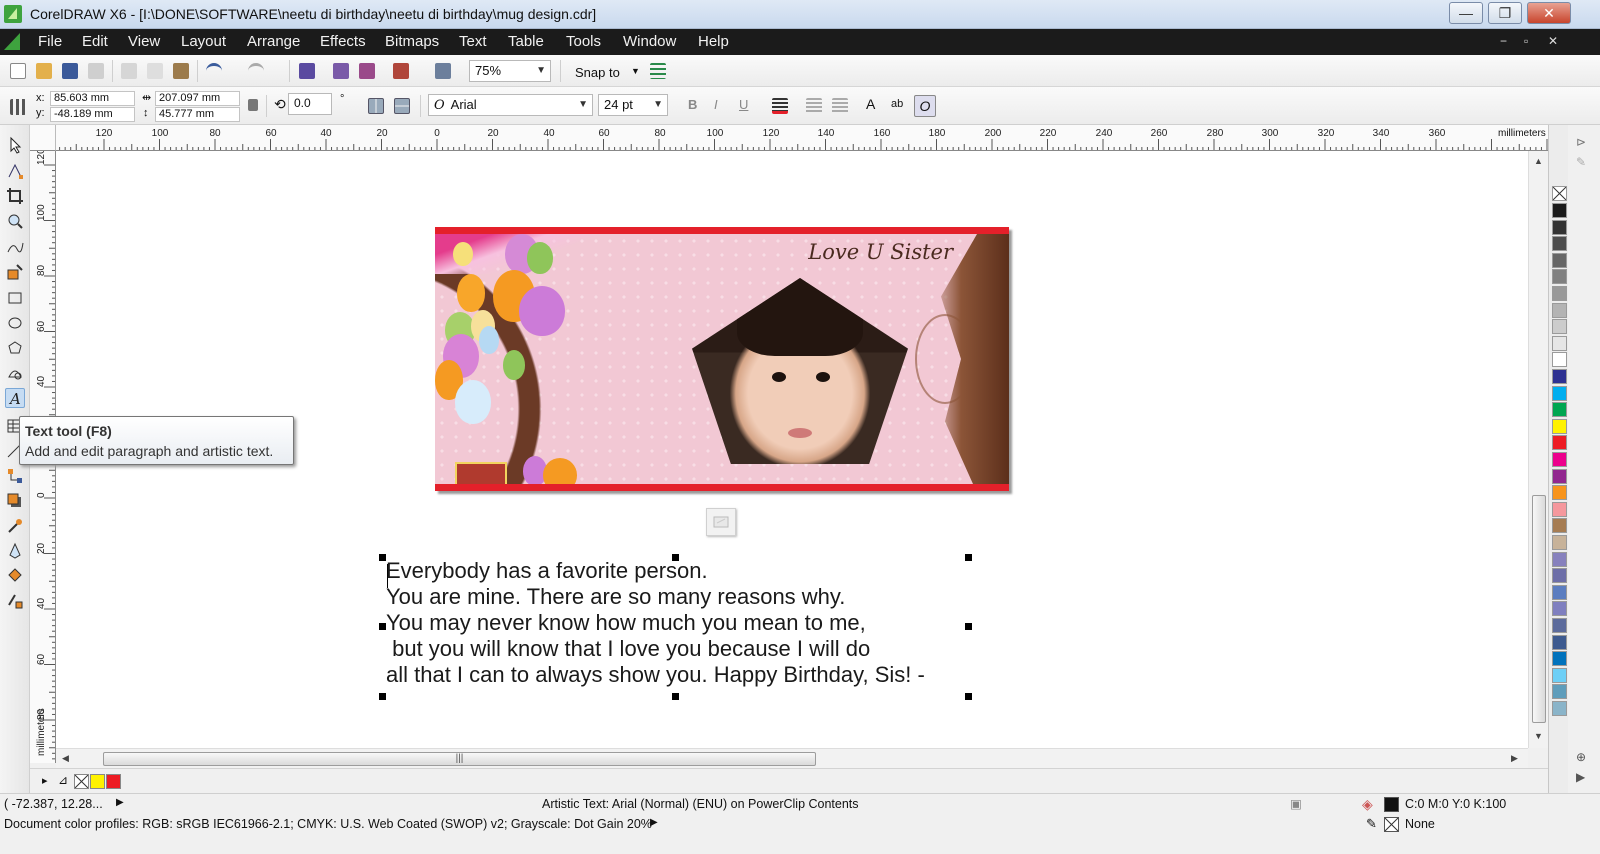 The height and width of the screenshot is (854, 1600). What do you see at coordinates (181, 71) in the screenshot?
I see `paste-icon` at bounding box center [181, 71].